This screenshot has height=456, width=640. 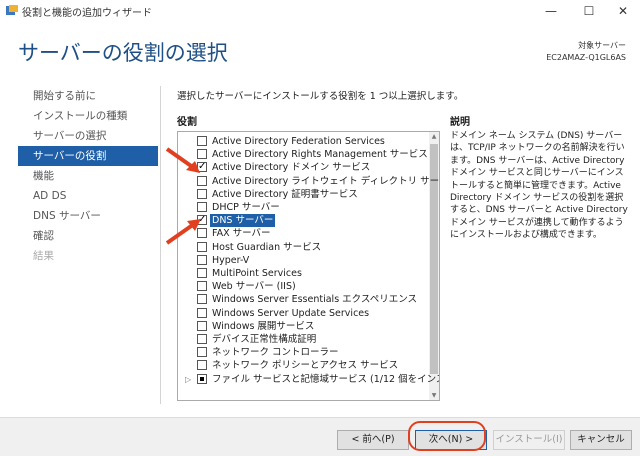 What do you see at coordinates (305, 366) in the screenshot?
I see `role-label: ネットワーク ポリシーとアクセス サービス` at bounding box center [305, 366].